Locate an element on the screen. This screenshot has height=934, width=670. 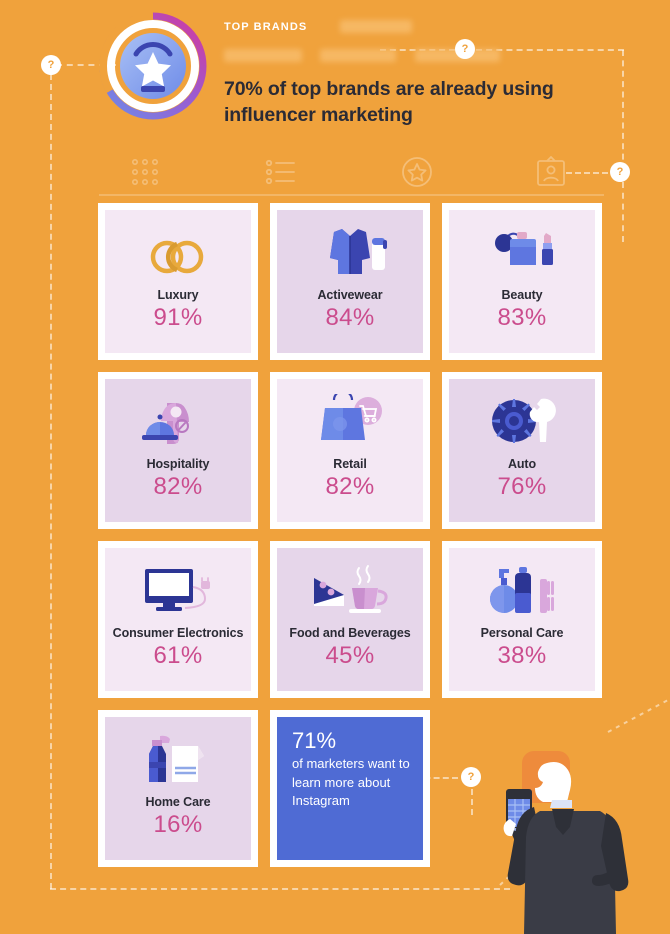
industry-card-personal-care: Personal Care 38% is located at coordinates (522, 619).